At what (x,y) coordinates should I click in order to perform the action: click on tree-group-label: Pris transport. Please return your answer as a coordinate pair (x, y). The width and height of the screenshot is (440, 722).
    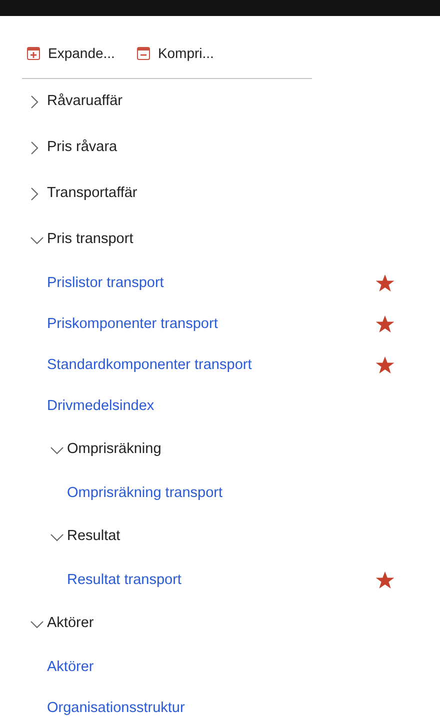
    Looking at the image, I should click on (90, 240).